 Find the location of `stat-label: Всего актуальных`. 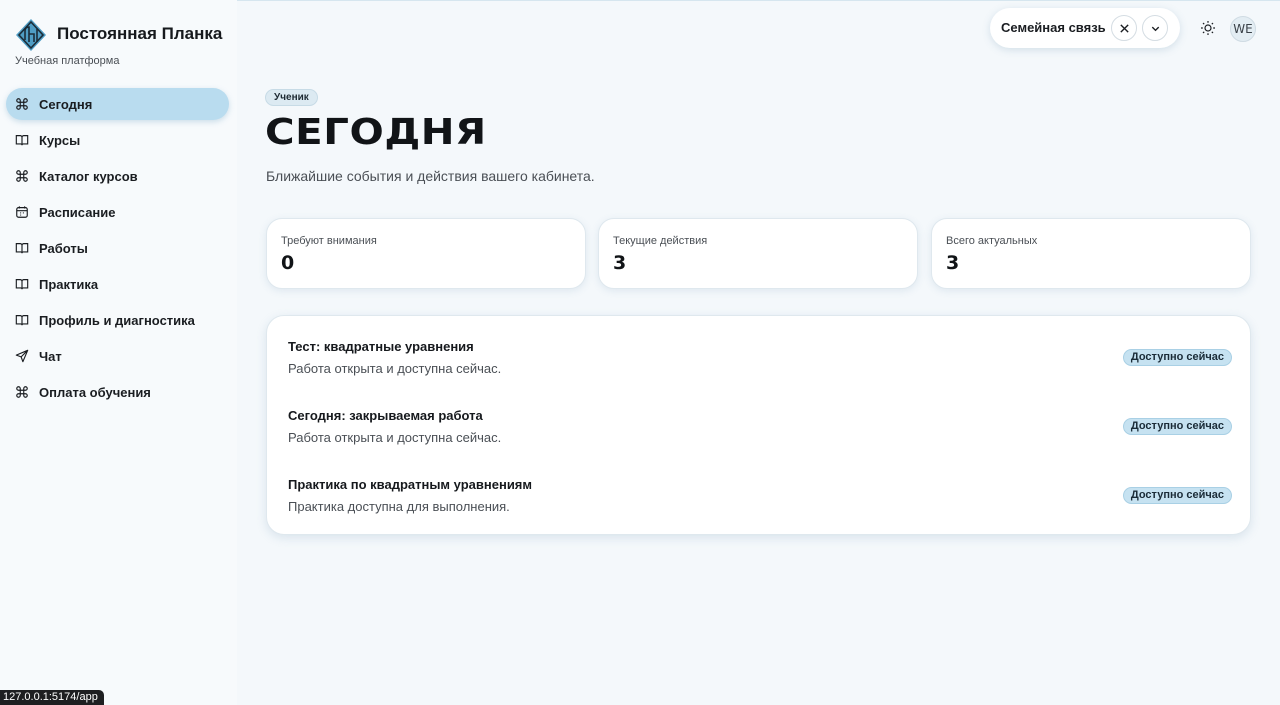

stat-label: Всего актуальных is located at coordinates (992, 241).